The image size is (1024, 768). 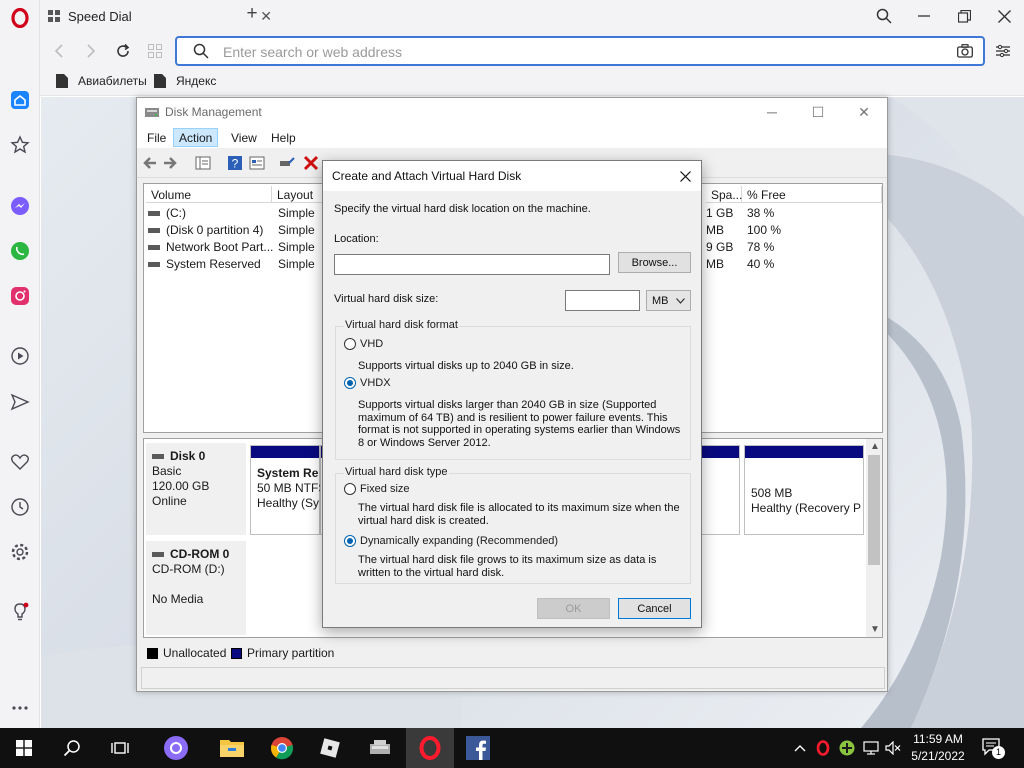 What do you see at coordinates (287, 163) in the screenshot?
I see `connect-icon` at bounding box center [287, 163].